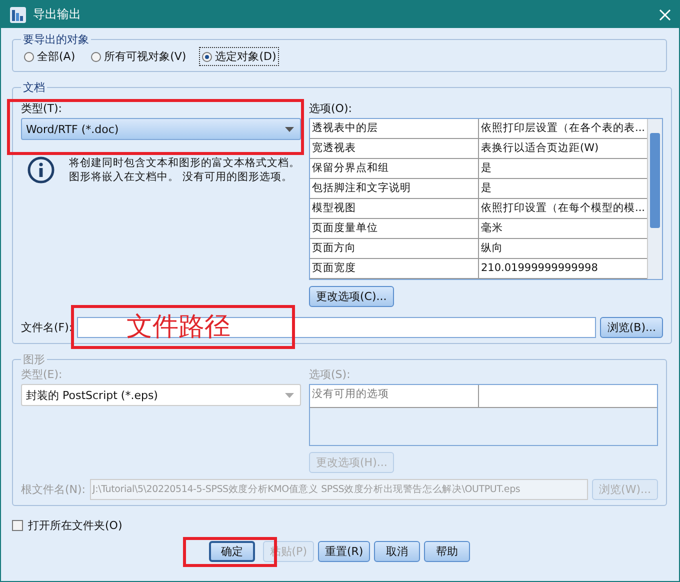 The image size is (680, 582). What do you see at coordinates (447, 551) in the screenshot?
I see `dialog-button: 帮助` at bounding box center [447, 551].